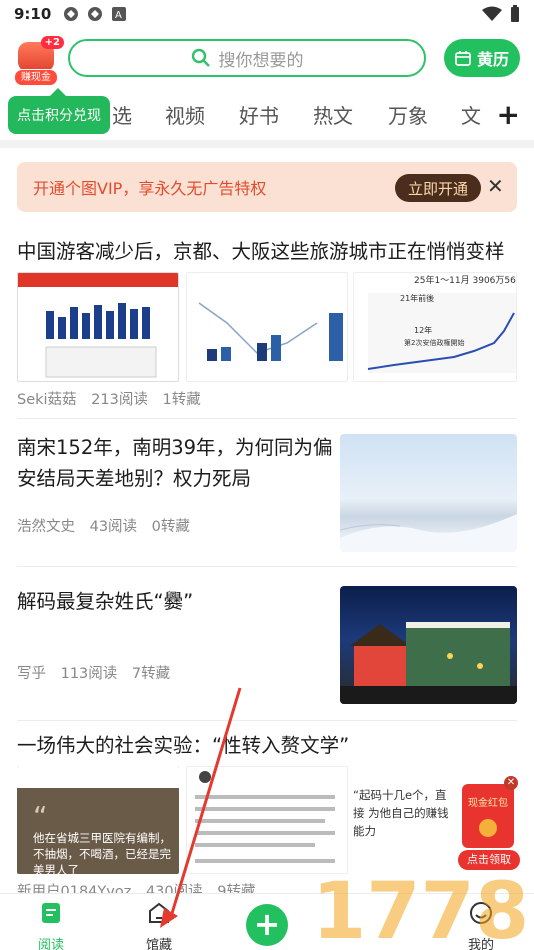  I want to click on header: +2 赚现金 搜你想要的 黄历, so click(267, 60).